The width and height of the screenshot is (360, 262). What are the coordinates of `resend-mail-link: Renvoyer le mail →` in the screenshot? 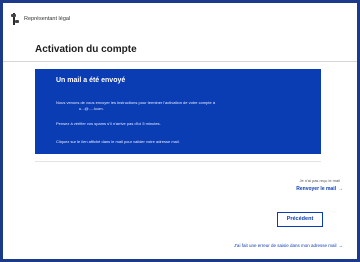 It's located at (319, 189).